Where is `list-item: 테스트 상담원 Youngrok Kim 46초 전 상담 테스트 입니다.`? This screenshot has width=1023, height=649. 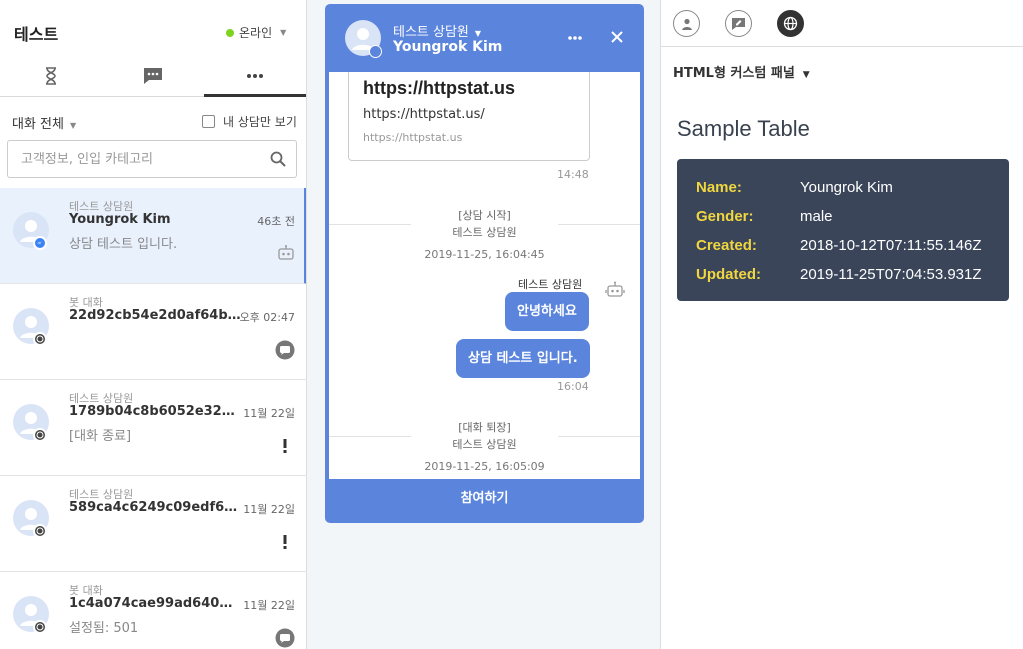
list-item: 테스트 상담원 Youngrok Kim 46초 전 상담 테스트 입니다. is located at coordinates (153, 236).